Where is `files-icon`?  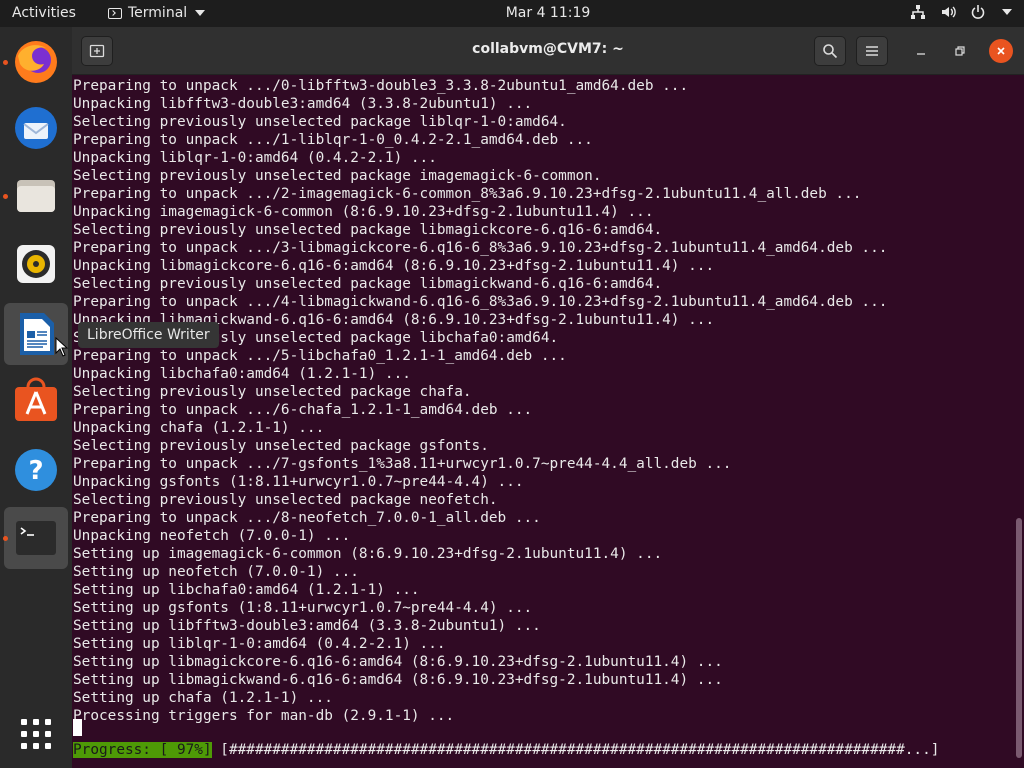
files-icon is located at coordinates (36, 196).